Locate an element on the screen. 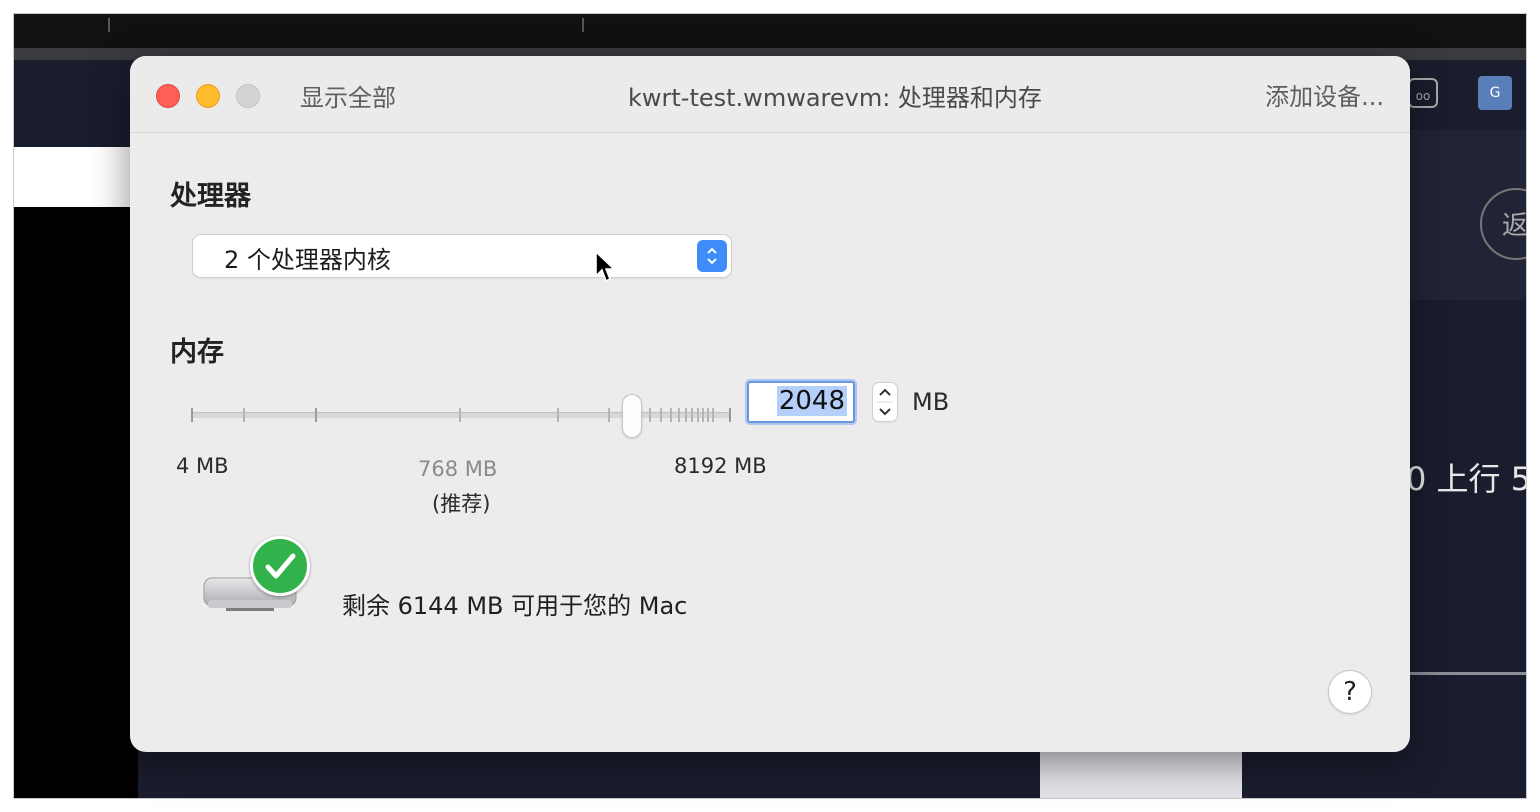 This screenshot has height=812, width=1540. reader-mode-icon: oo is located at coordinates (1423, 93).